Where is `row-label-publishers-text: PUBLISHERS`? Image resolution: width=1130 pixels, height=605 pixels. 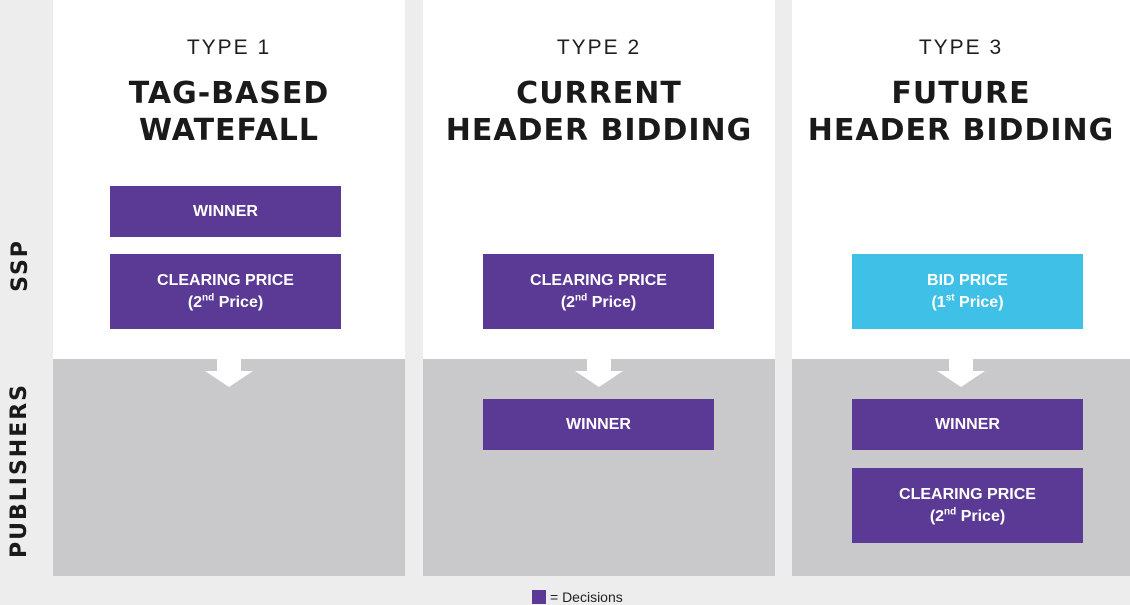
row-label-publishers-text: PUBLISHERS is located at coordinates (20, 470).